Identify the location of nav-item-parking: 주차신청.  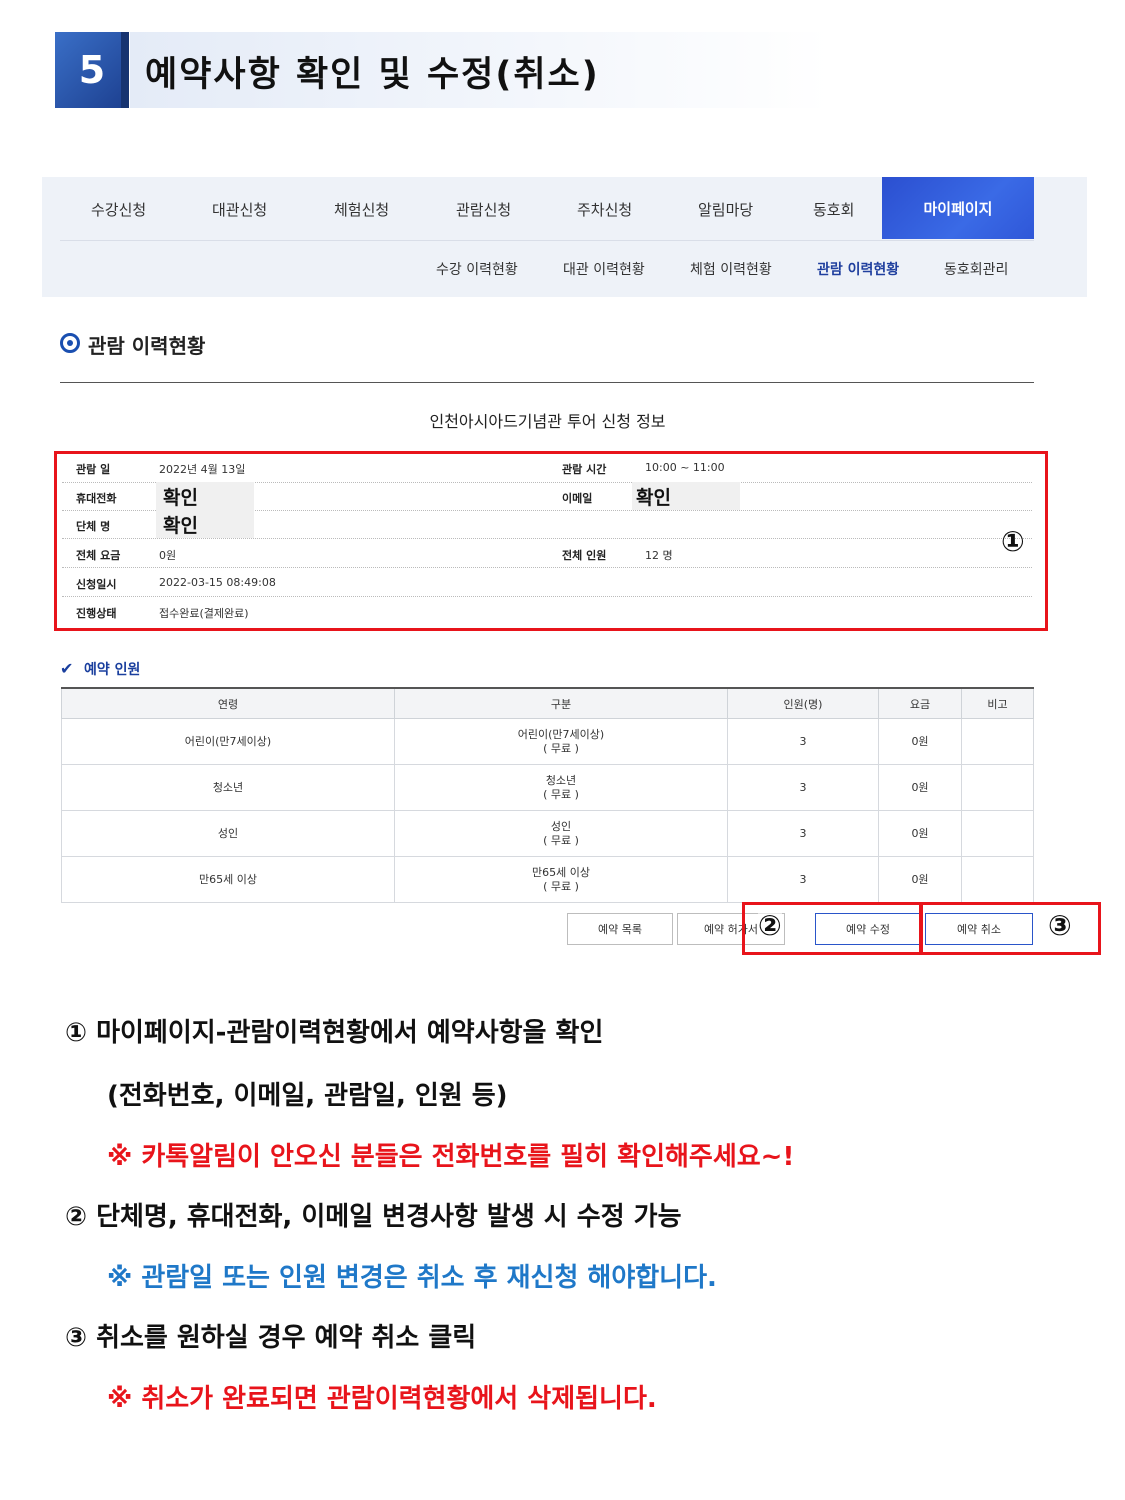
(604, 209).